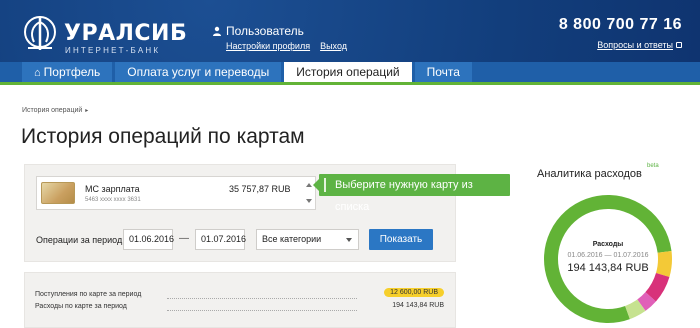 This screenshot has height=328, width=700. What do you see at coordinates (608, 255) in the screenshot?
I see `donut-center-period: 01.06.2016 — 01.07.2016` at bounding box center [608, 255].